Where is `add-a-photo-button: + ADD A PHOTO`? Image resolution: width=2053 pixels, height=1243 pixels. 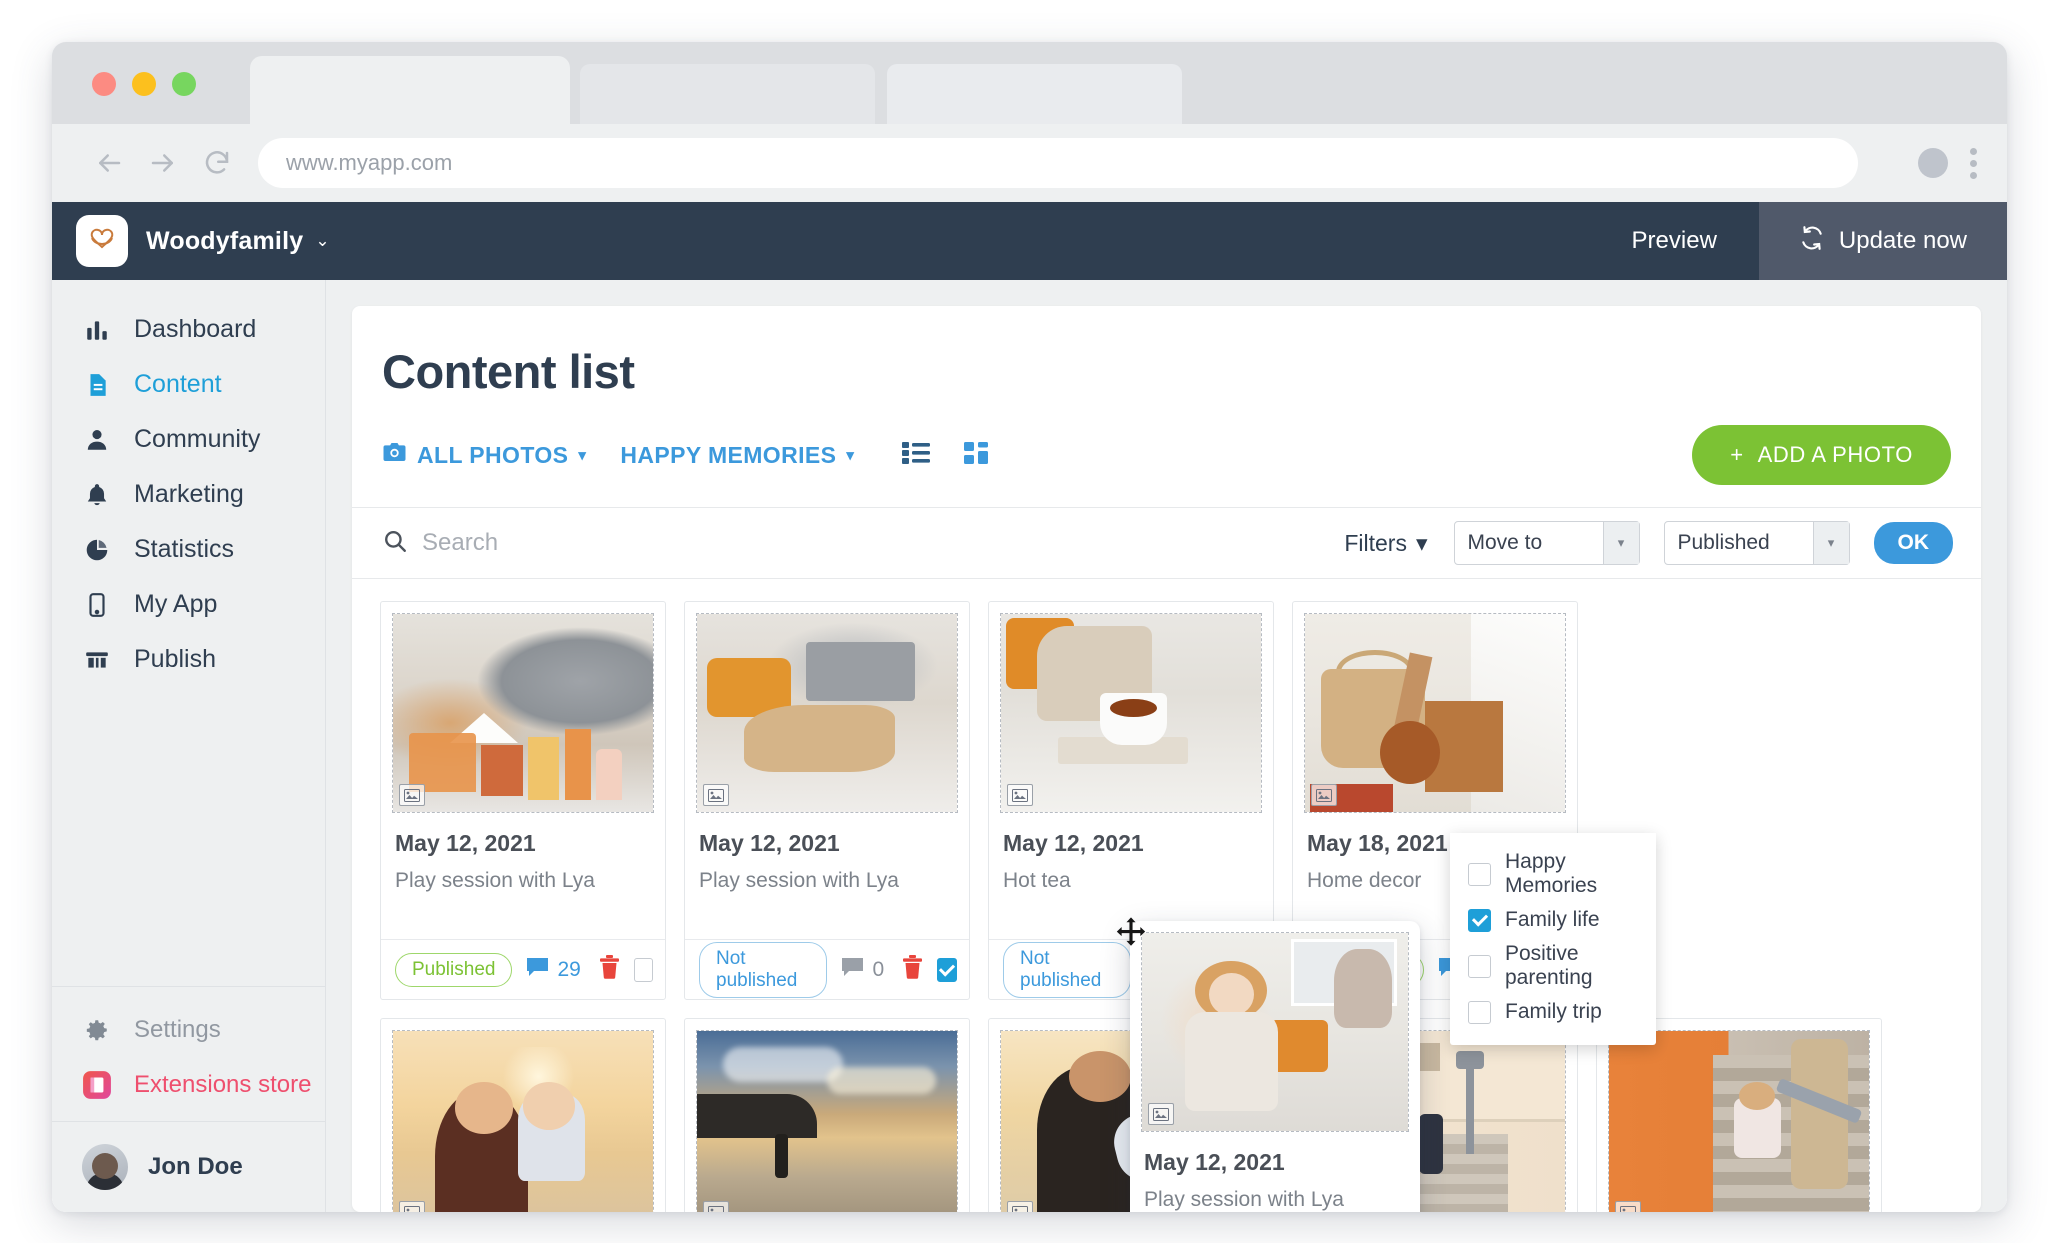 add-a-photo-button: + ADD A PHOTO is located at coordinates (1821, 455).